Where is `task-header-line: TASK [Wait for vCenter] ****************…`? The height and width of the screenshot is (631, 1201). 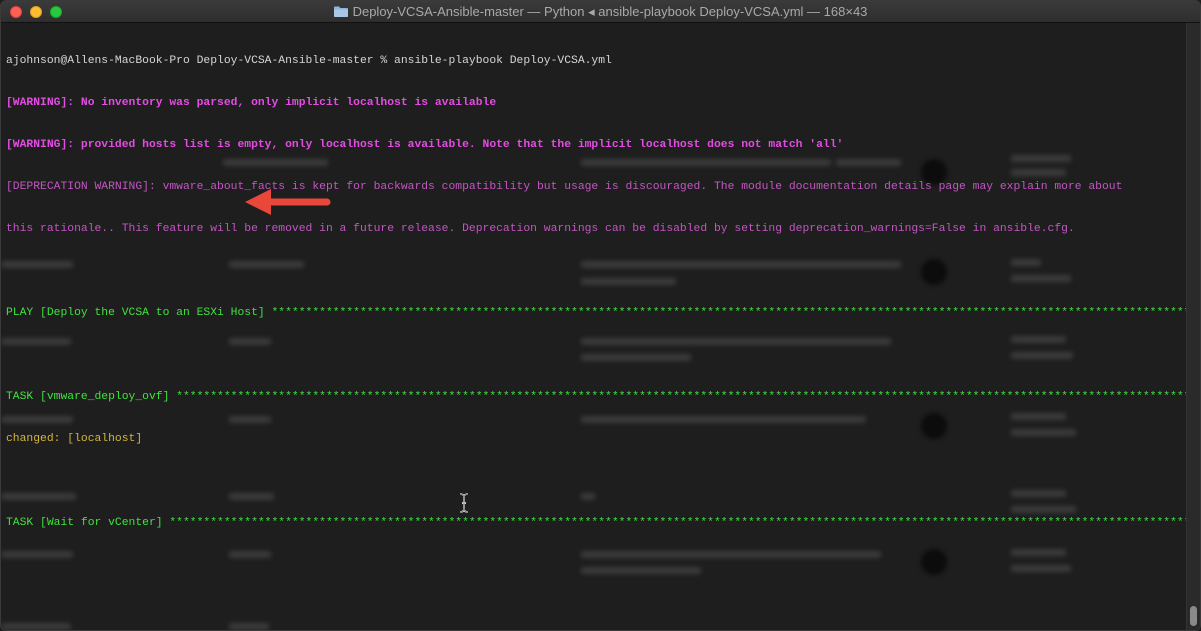 task-header-line: TASK [Wait for vCenter] ****************… is located at coordinates (596, 523).